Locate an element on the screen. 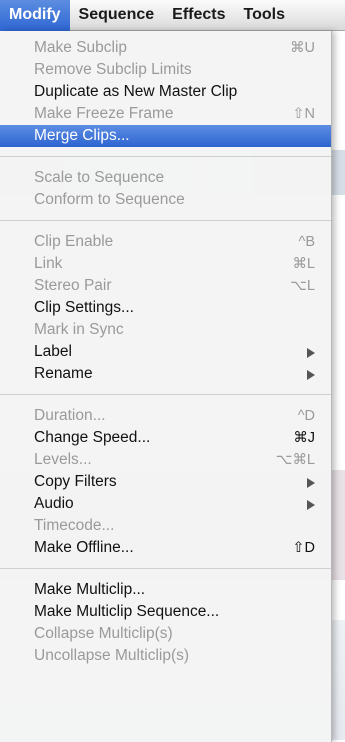 The width and height of the screenshot is (345, 742). menubar-effects: Effects is located at coordinates (198, 15).